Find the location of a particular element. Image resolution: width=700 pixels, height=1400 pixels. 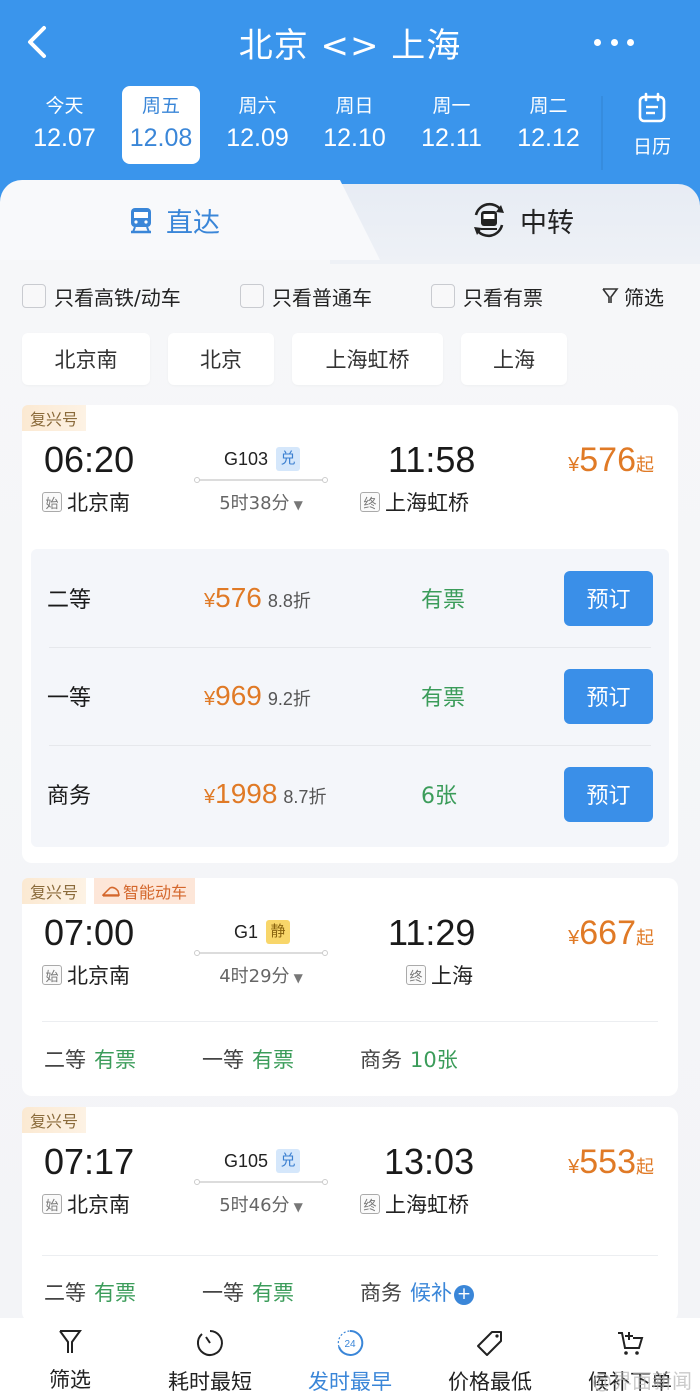

station-chips: 北京南 北京 上海虹桥 上海 is located at coordinates (303, 359).